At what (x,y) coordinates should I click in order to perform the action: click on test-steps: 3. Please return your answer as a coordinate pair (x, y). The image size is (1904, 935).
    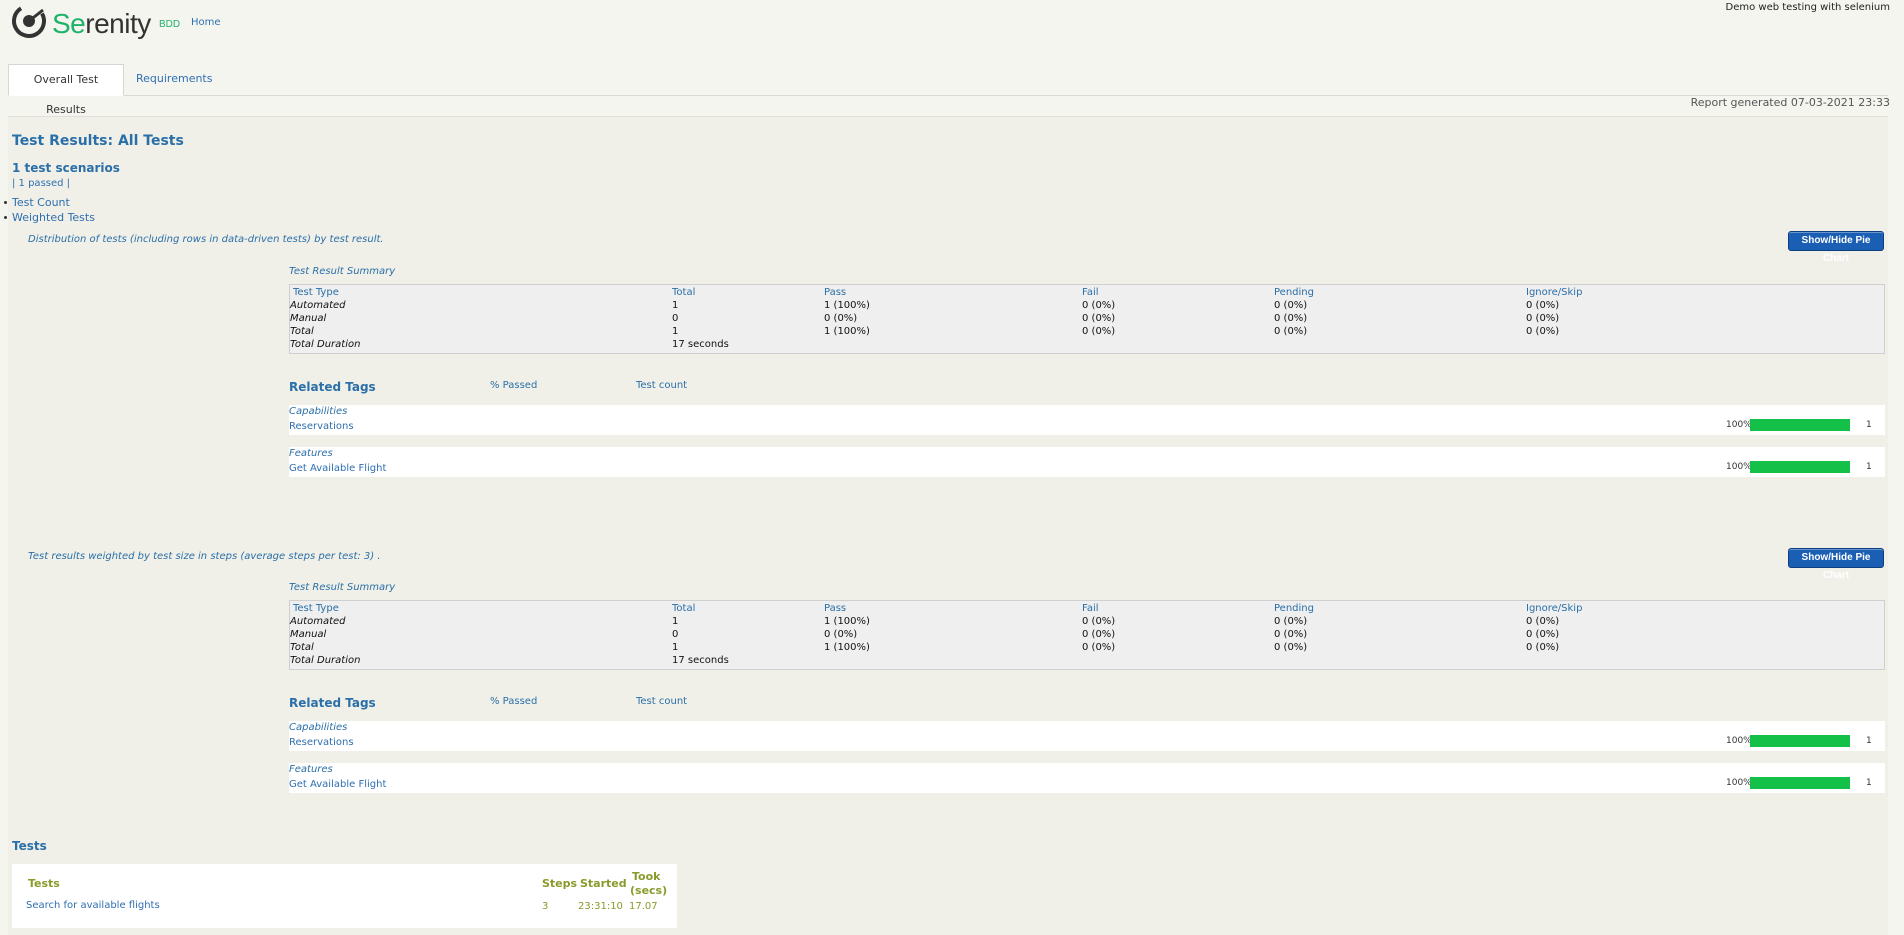
    Looking at the image, I should click on (545, 906).